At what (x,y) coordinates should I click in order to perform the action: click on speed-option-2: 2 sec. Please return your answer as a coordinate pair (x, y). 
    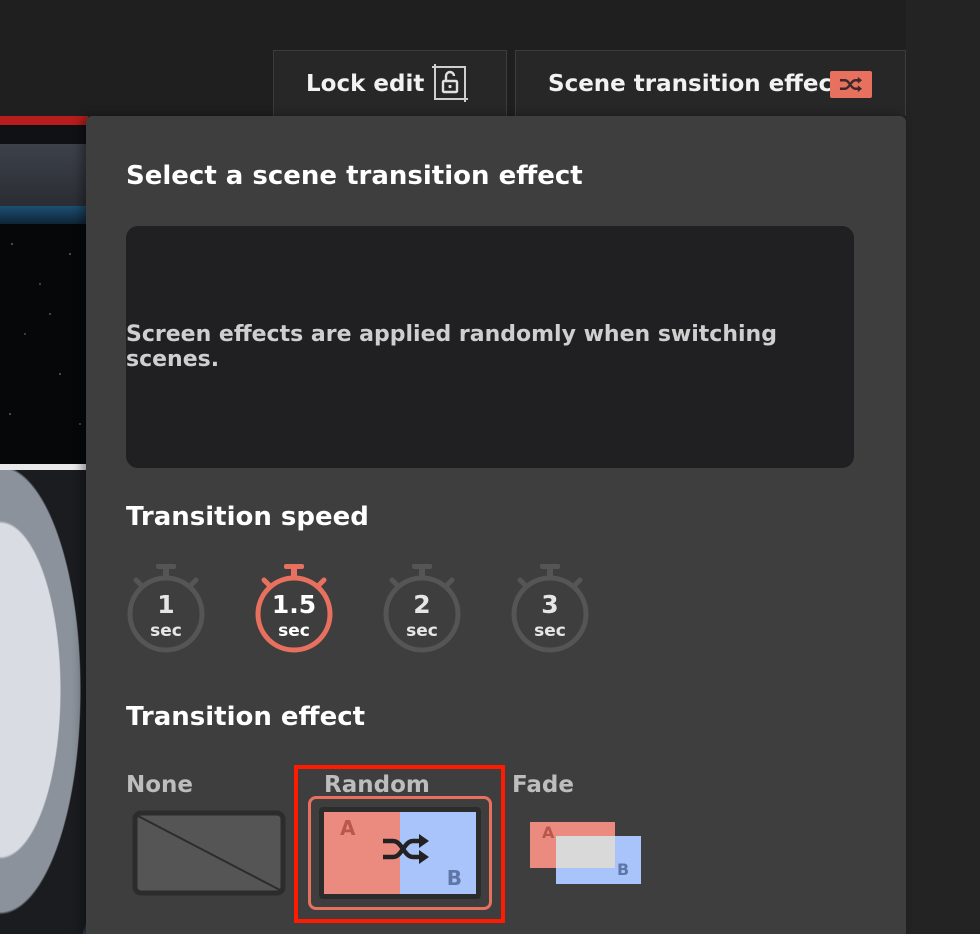
    Looking at the image, I should click on (422, 608).